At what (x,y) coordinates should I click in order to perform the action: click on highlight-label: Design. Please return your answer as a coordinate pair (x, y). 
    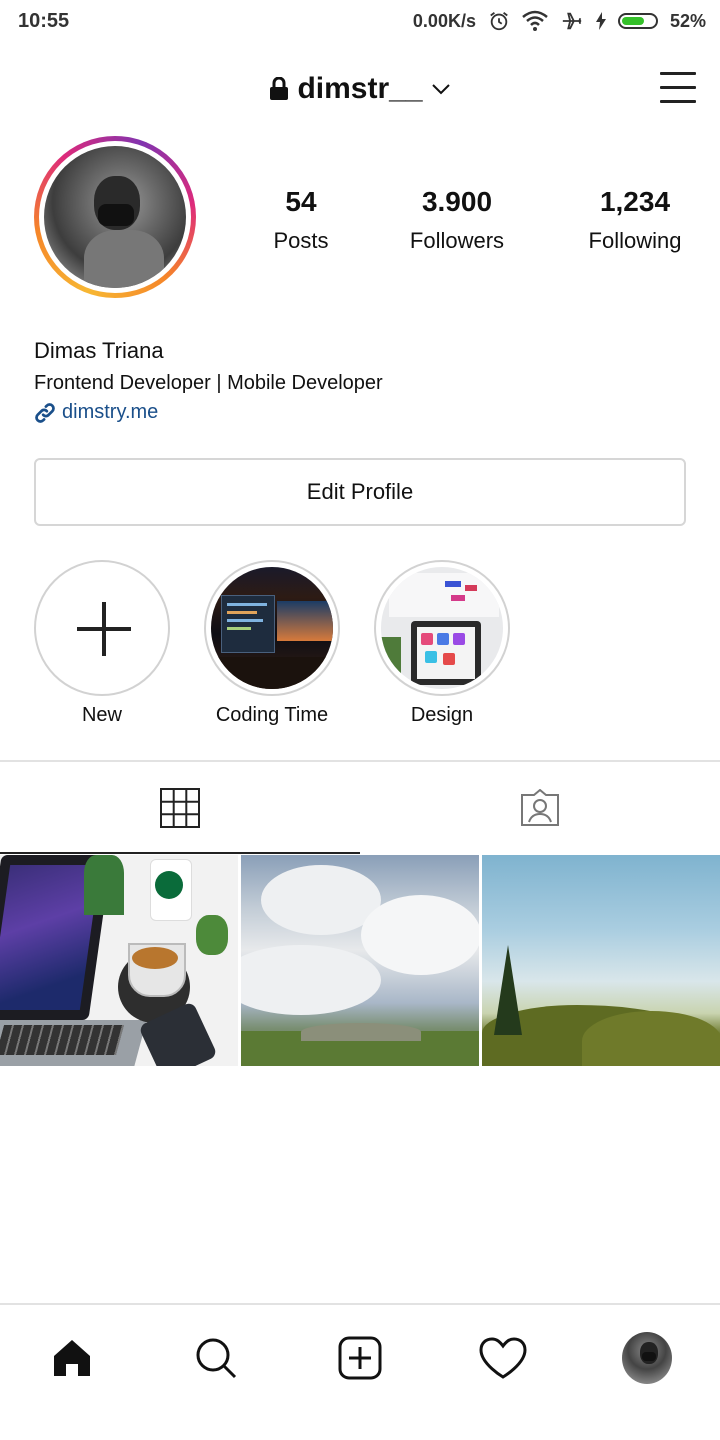
    Looking at the image, I should click on (442, 715).